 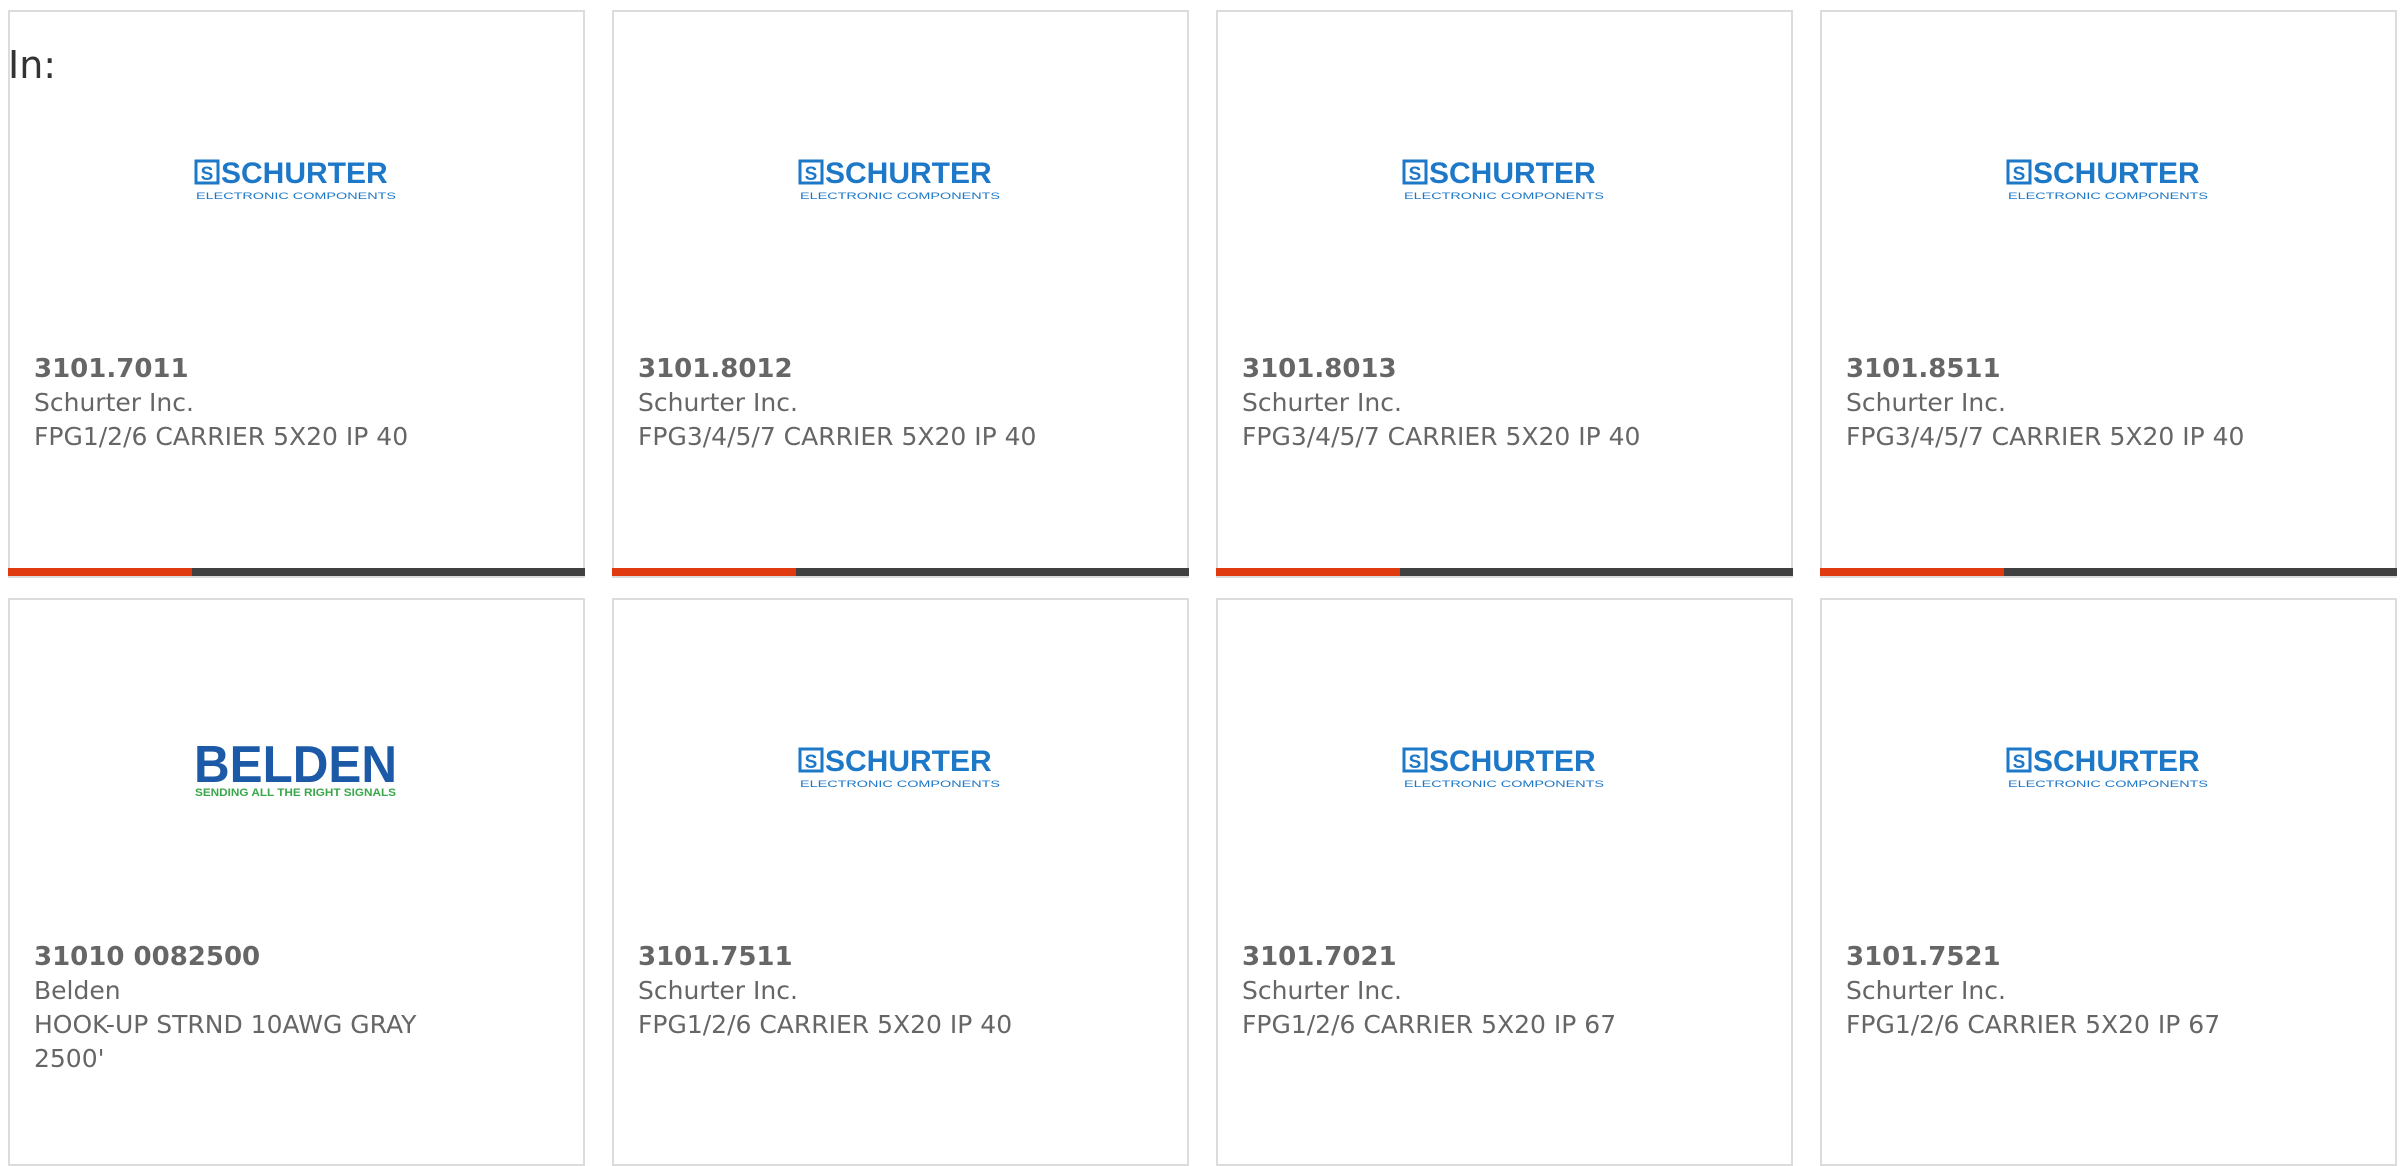 What do you see at coordinates (264, 957) in the screenshot?
I see `part-number: 31010 0082500` at bounding box center [264, 957].